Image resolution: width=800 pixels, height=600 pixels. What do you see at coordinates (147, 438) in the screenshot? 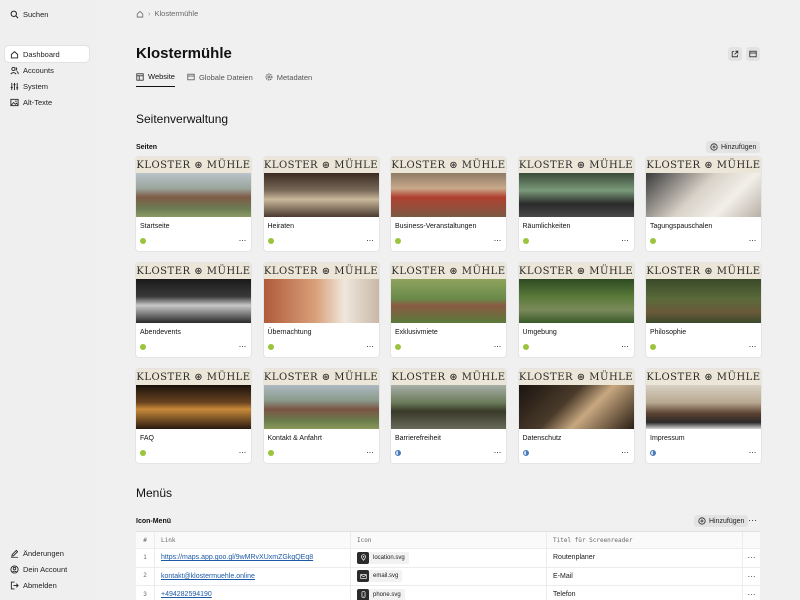
I see `page-card-title: FAQ` at bounding box center [147, 438].